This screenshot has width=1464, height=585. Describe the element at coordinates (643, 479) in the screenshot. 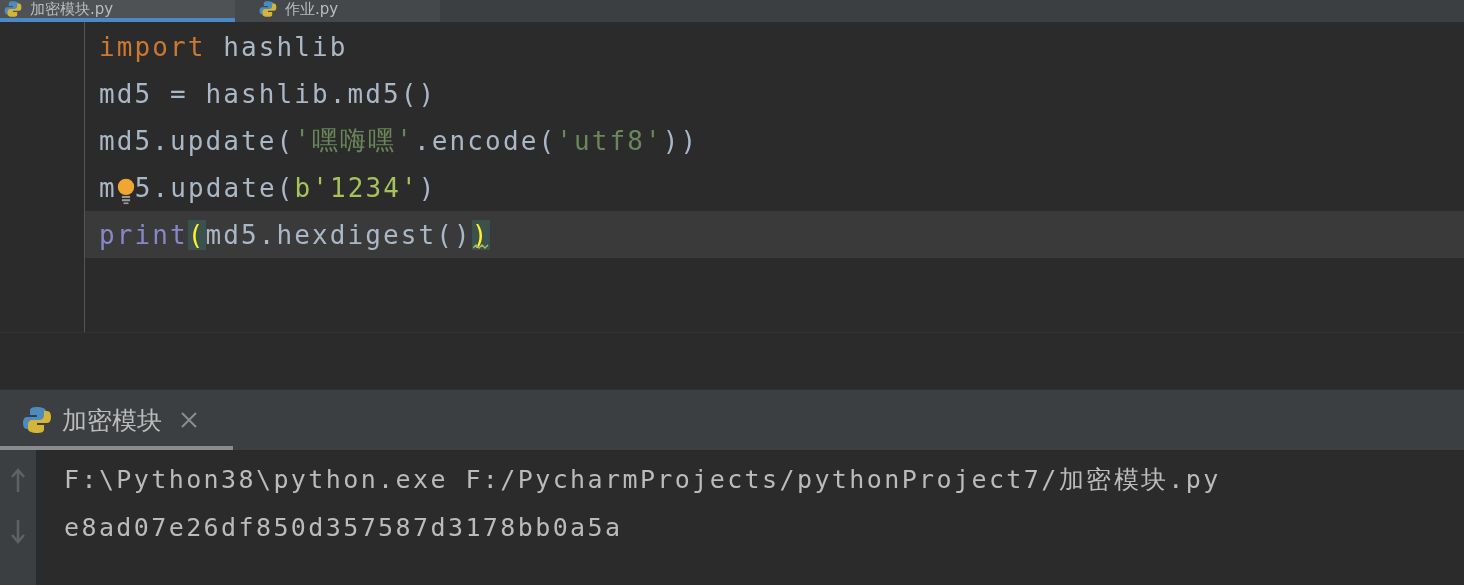

I see `console-output: F:\Python38\python.exe F:/PycharmProjects/pythonProject7/加密模块.py` at that location.